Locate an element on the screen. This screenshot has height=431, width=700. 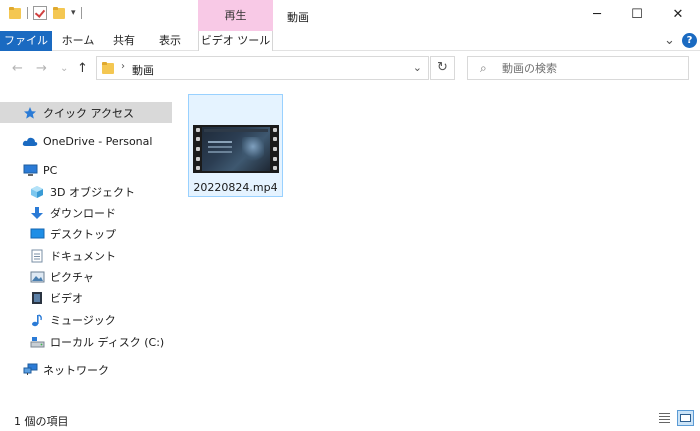
sidebar-item-network: ネットワーク is located at coordinates (86, 369).